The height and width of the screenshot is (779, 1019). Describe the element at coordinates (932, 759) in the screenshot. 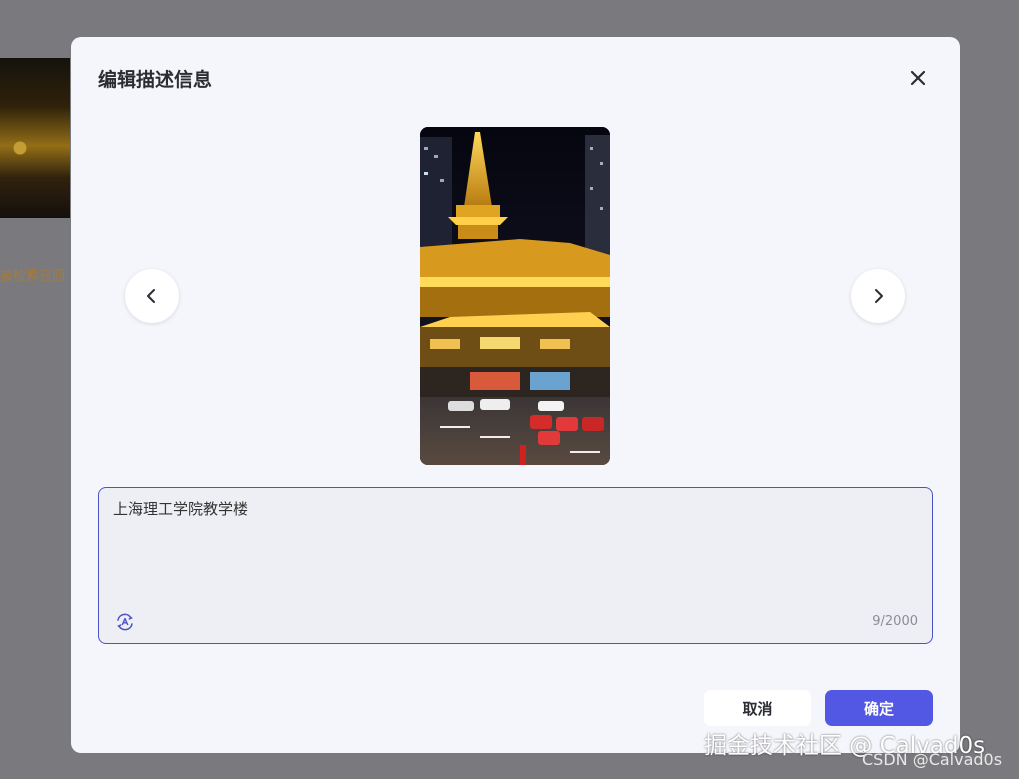

I see `watermark-csdn: CSDN @Calvad0s` at that location.